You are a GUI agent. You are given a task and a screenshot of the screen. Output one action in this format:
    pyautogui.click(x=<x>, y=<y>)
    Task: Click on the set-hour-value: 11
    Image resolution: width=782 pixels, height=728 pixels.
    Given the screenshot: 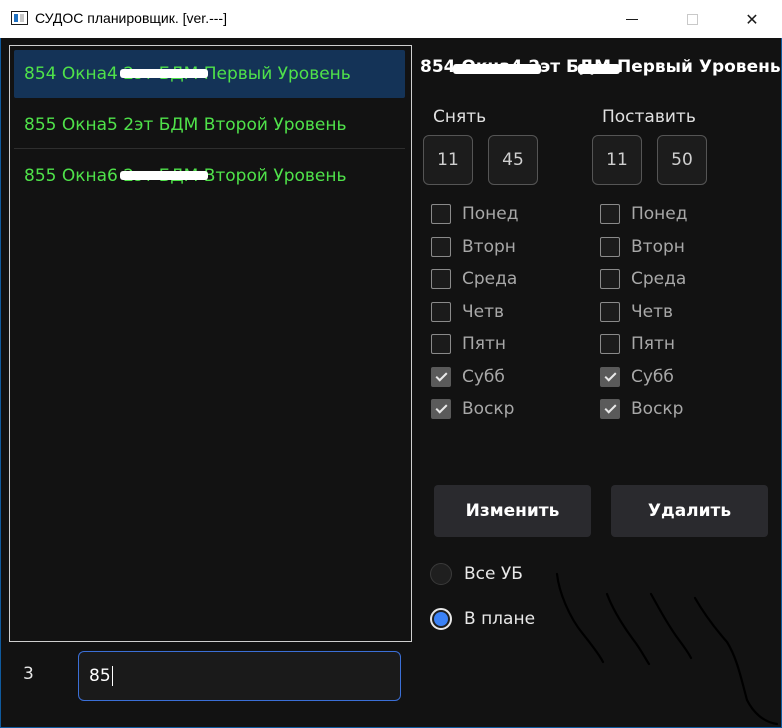 What is the action you would take?
    pyautogui.click(x=617, y=160)
    